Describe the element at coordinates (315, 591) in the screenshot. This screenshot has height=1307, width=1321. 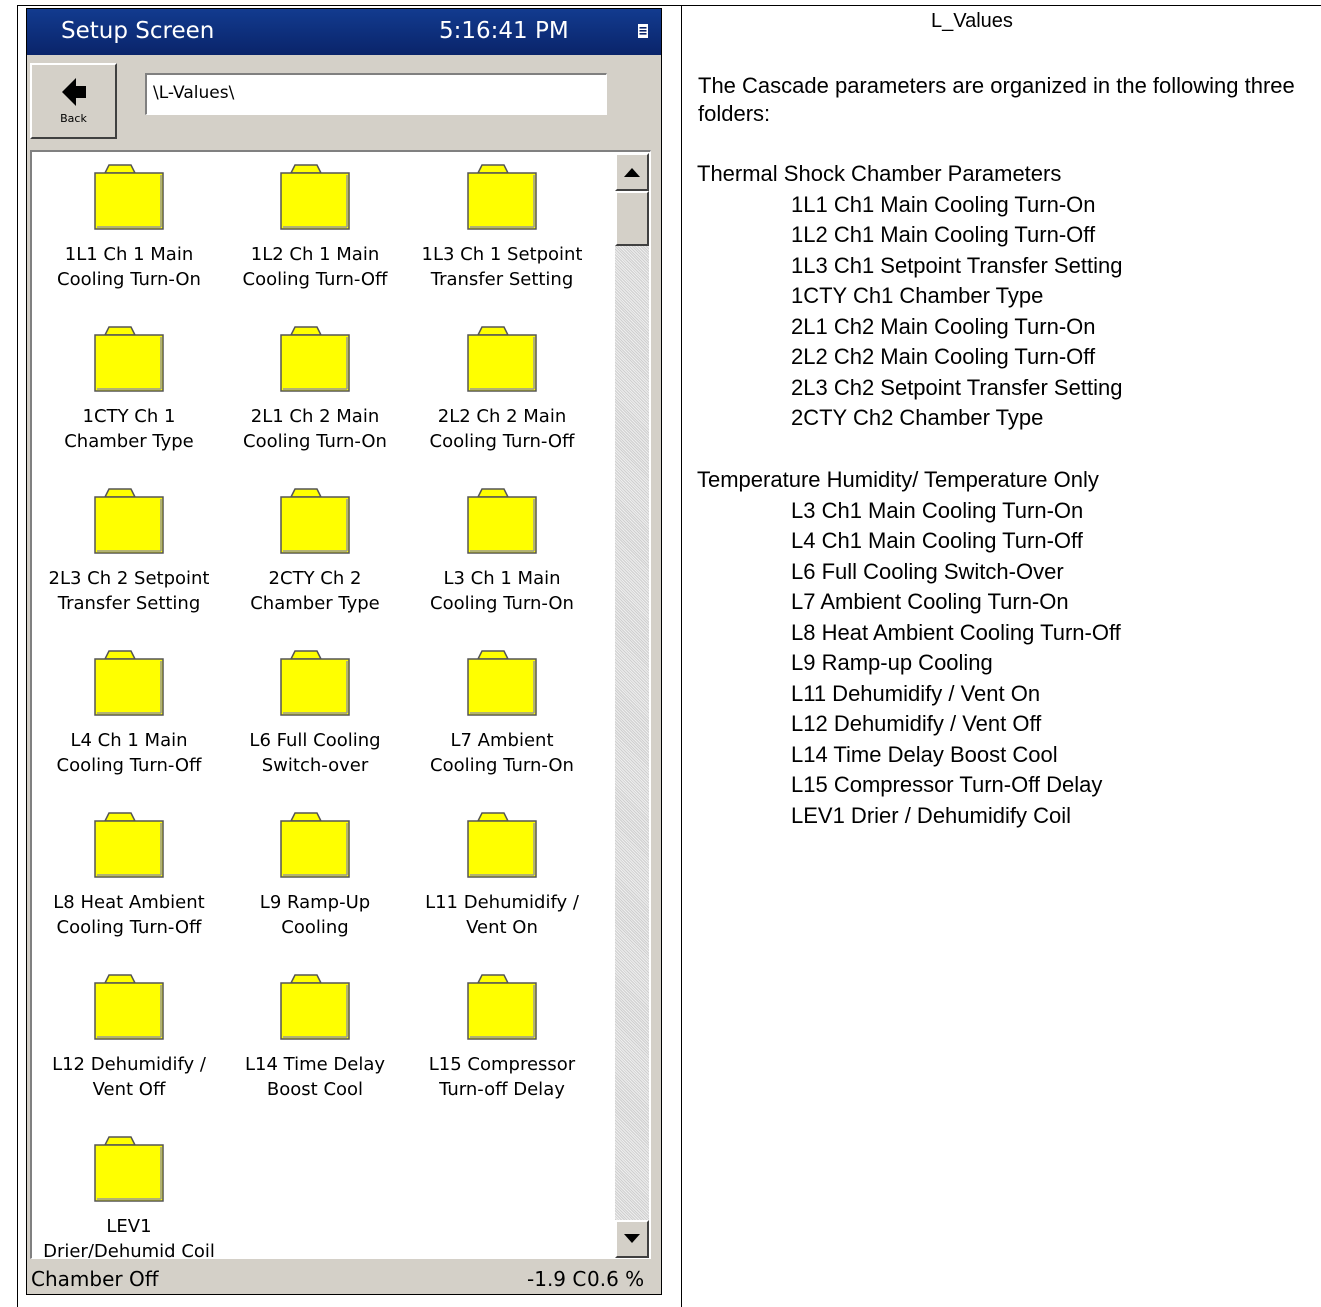
I see `folder-label: 2CTY Ch 2 Chamber Type` at that location.